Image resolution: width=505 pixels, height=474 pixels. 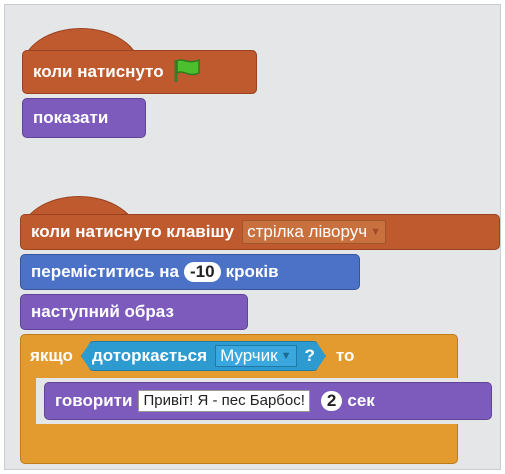 What do you see at coordinates (51, 355) in the screenshot?
I see `if-label: якщо` at bounding box center [51, 355].